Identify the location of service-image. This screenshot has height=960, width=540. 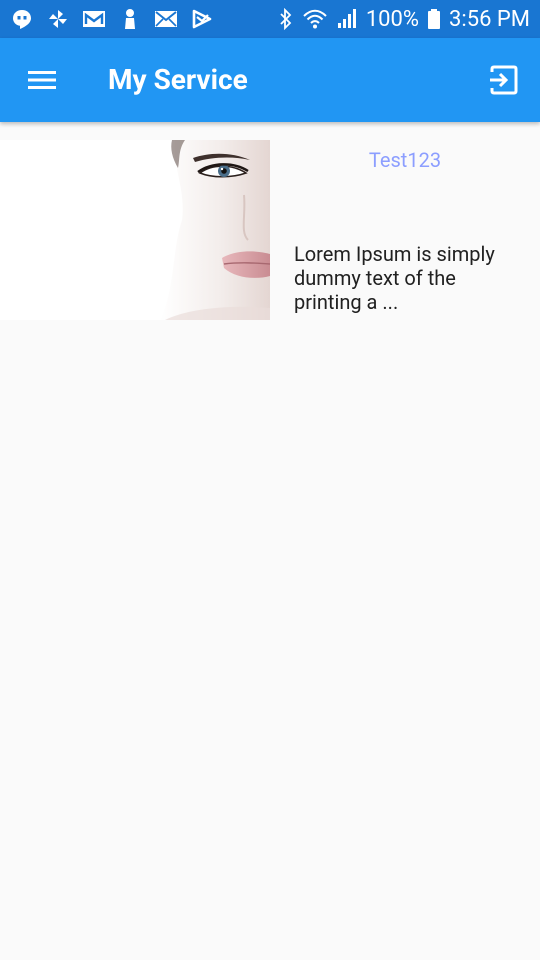
(135, 230).